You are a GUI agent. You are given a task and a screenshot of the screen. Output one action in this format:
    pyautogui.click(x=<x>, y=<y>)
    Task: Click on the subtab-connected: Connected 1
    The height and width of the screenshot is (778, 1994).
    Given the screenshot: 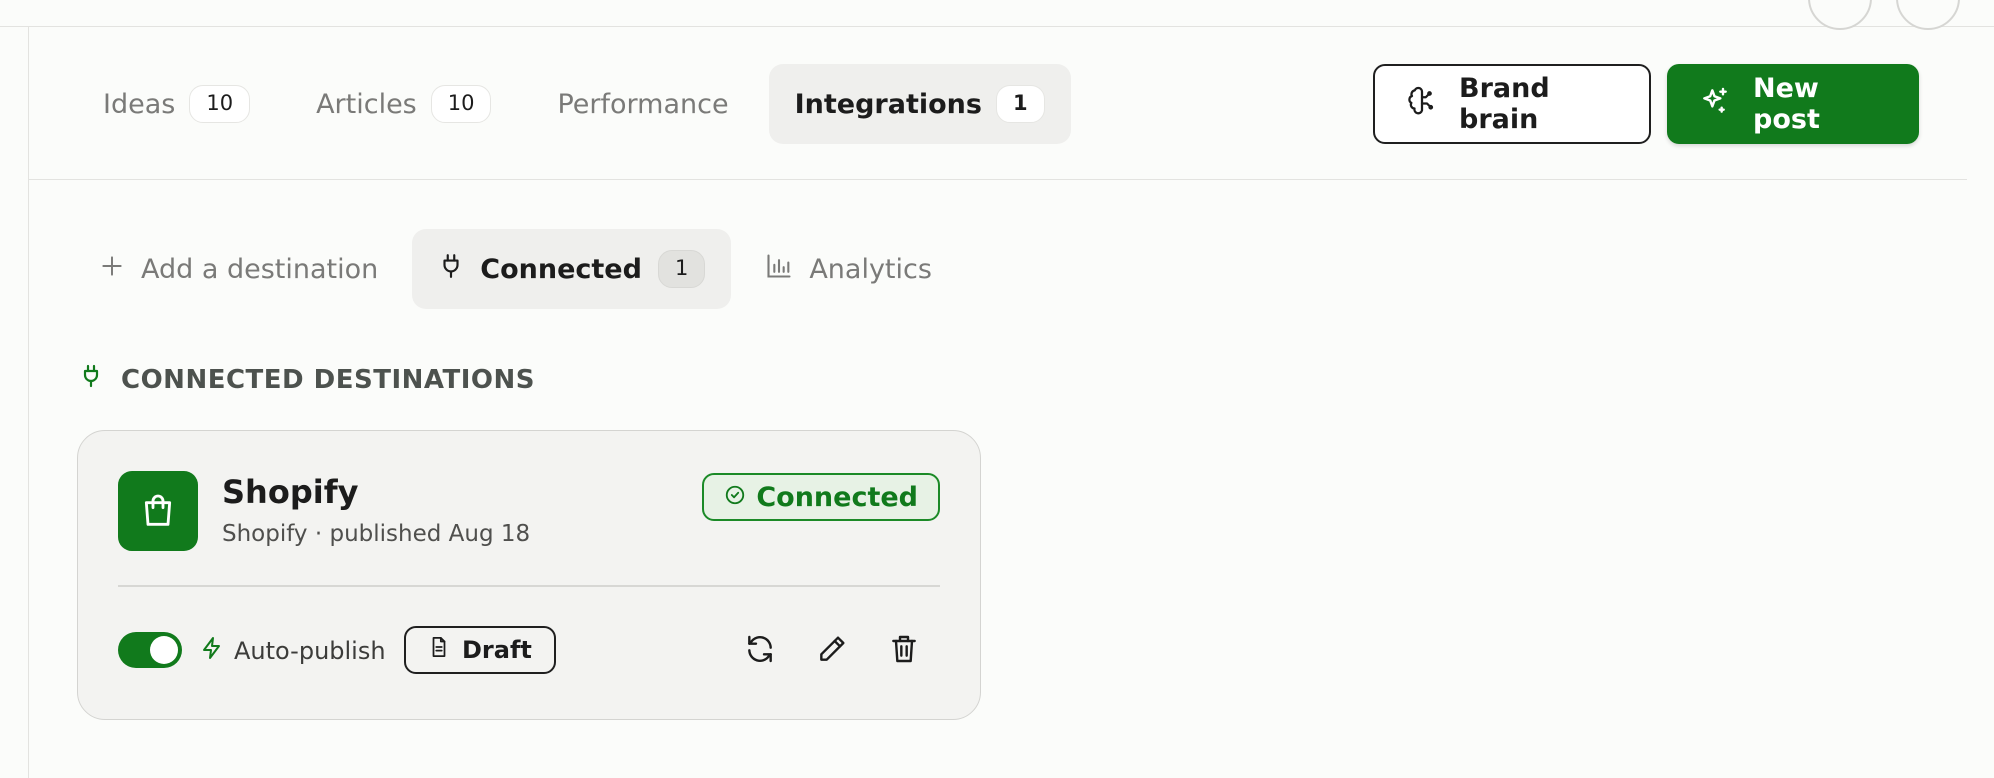 What is the action you would take?
    pyautogui.click(x=572, y=269)
    